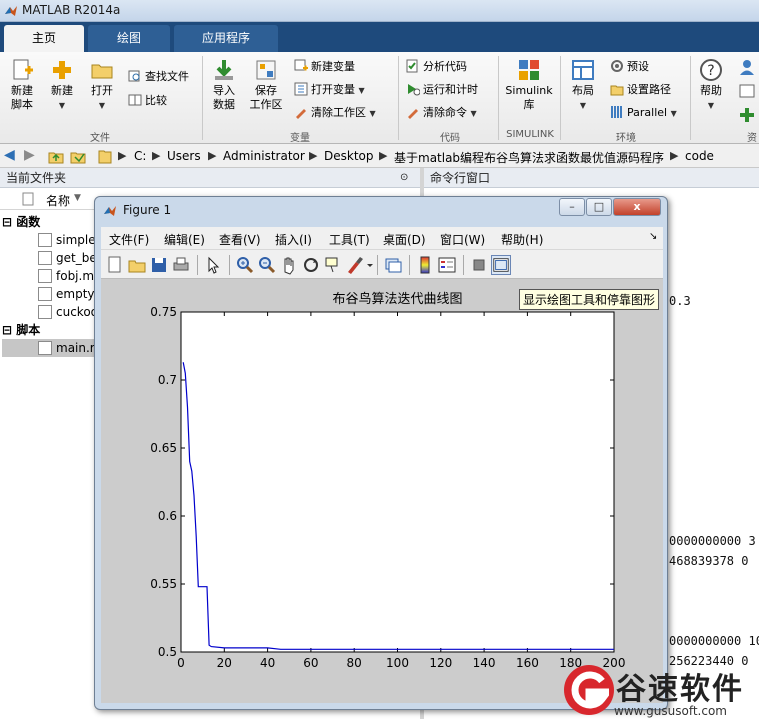  I want to click on file-item-selected: main.r, so click(48, 348).